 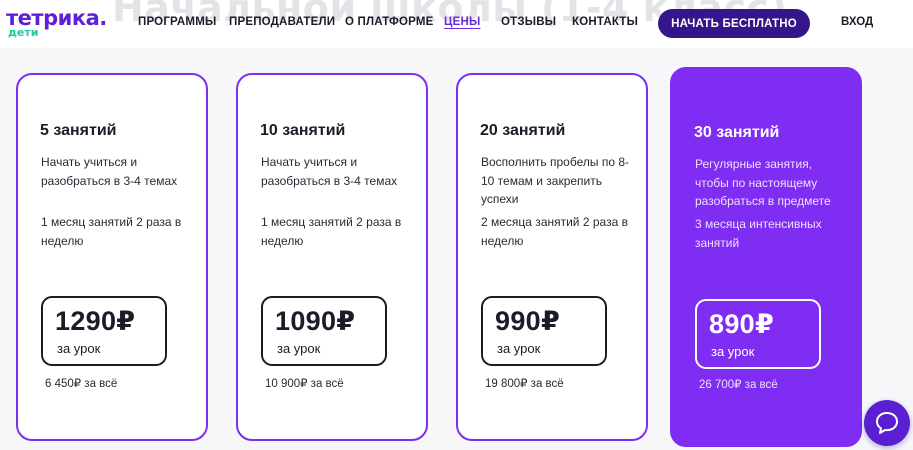 I want to click on plan-total: 19 800₽ за всё, so click(x=524, y=384).